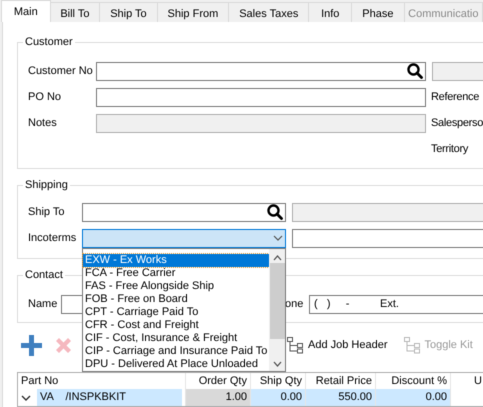  Describe the element at coordinates (356, 304) in the screenshot. I see `phone-mask: ( ) - Ext.` at that location.